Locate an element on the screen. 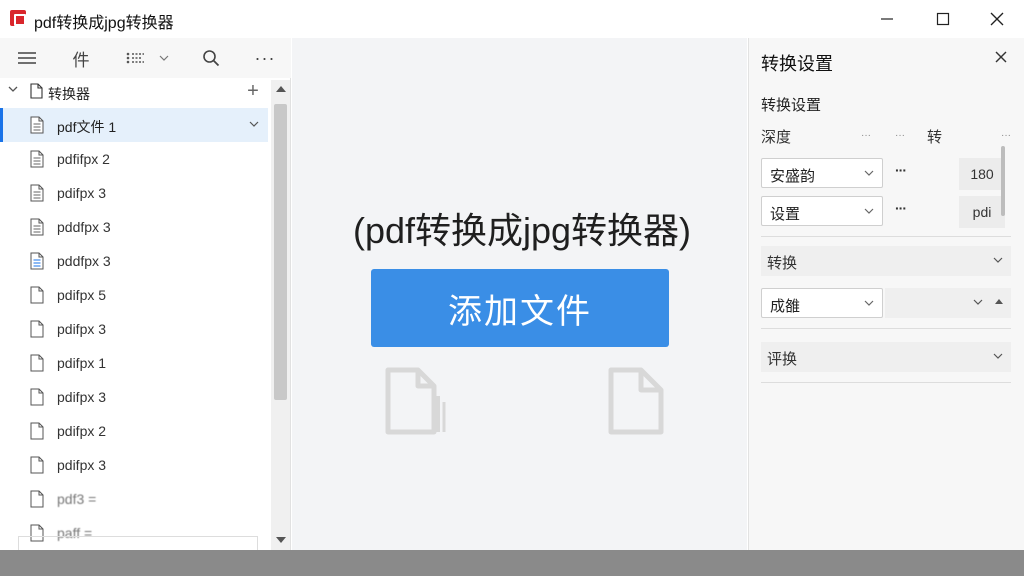  evaluate-section-label: 评换 is located at coordinates (782, 359).